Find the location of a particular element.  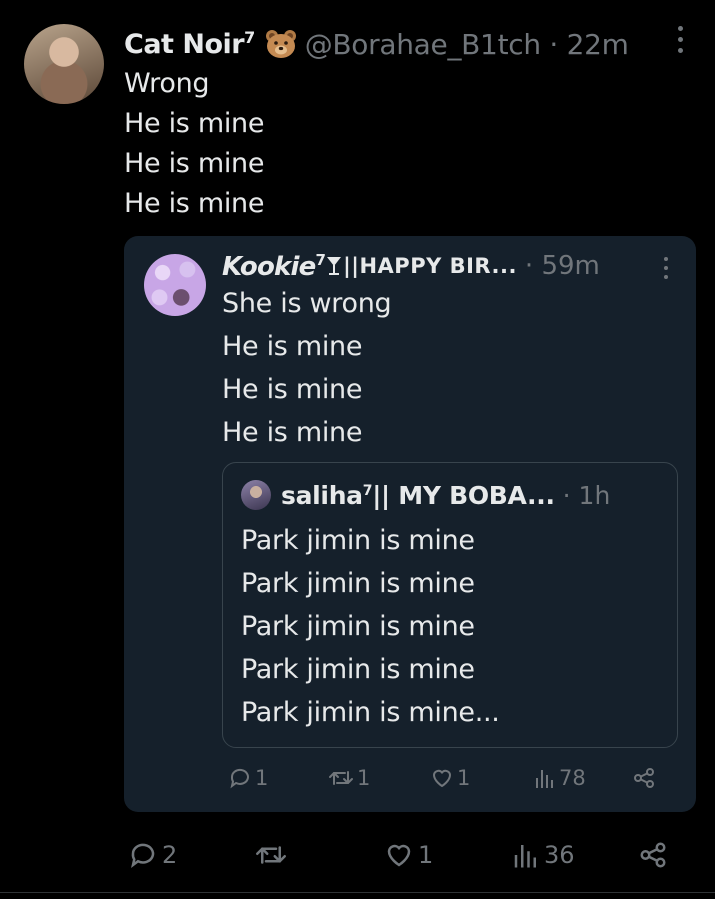

bear-face-icon is located at coordinates (281, 44).